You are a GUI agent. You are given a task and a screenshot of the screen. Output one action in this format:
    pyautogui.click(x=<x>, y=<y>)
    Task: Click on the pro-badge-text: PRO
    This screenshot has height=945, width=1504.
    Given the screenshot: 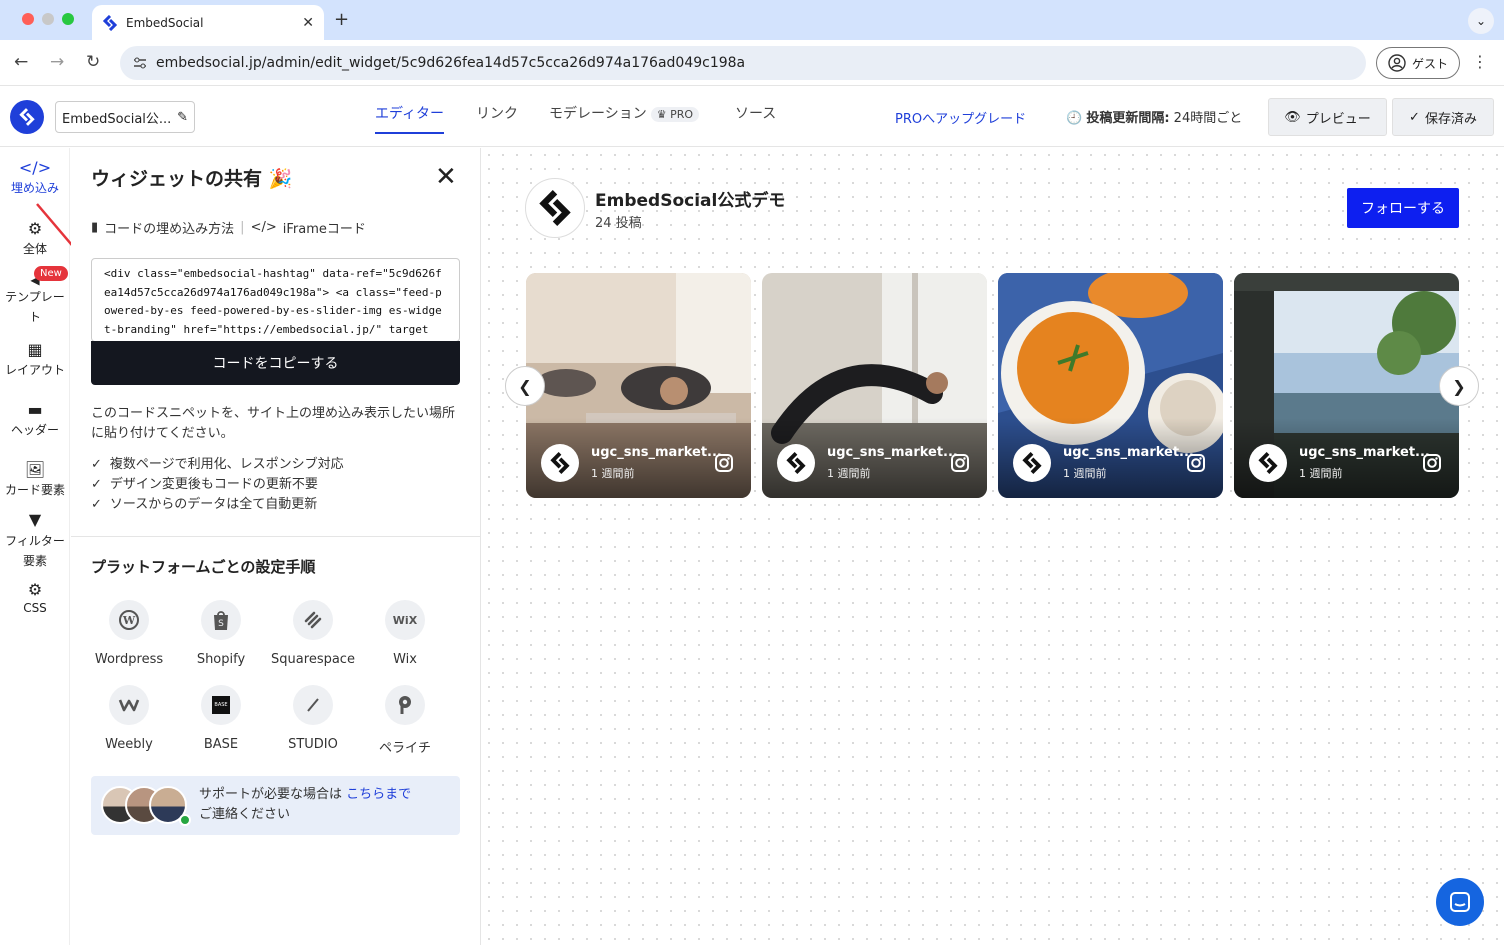 What is the action you would take?
    pyautogui.click(x=682, y=114)
    